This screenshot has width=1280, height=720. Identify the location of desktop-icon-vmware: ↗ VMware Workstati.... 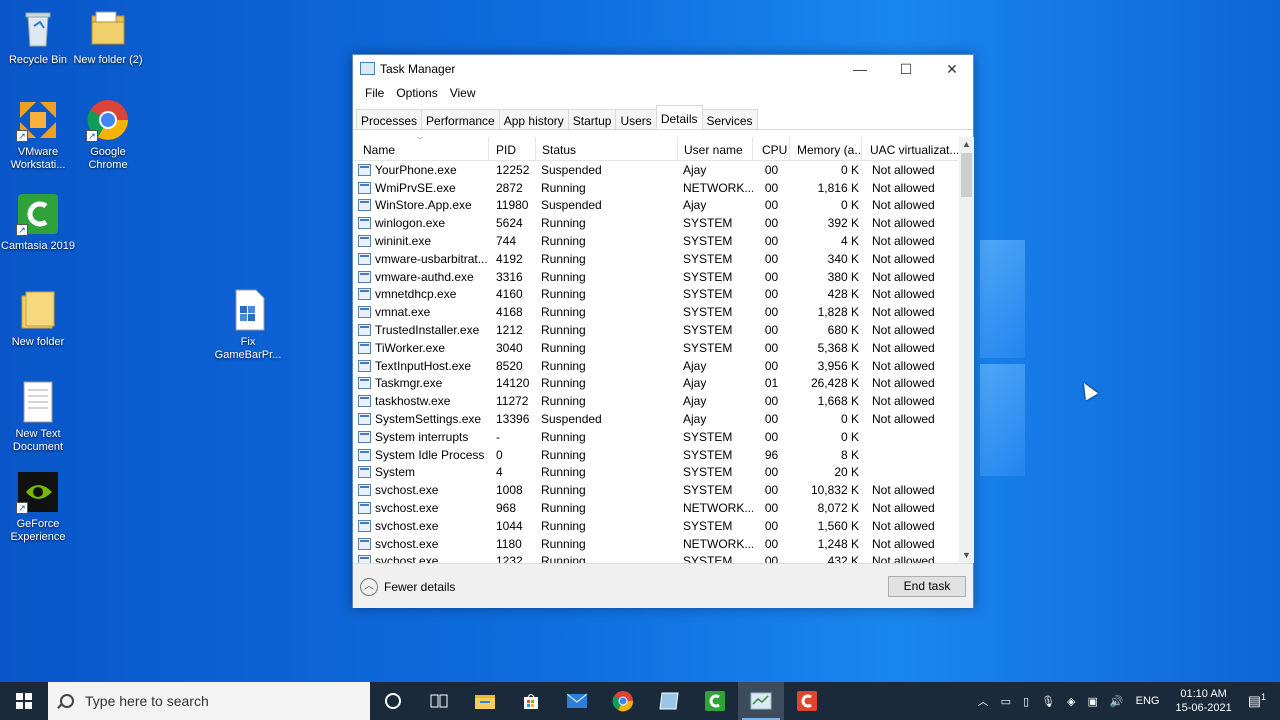
(38, 135).